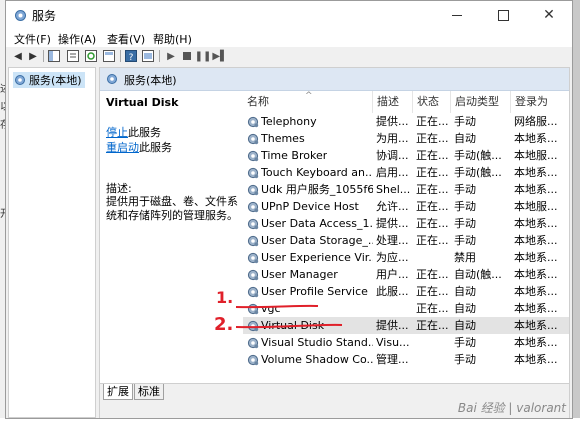 The height and width of the screenshot is (424, 580). What do you see at coordinates (289, 316) in the screenshot?
I see `annotation-underlines` at bounding box center [289, 316].